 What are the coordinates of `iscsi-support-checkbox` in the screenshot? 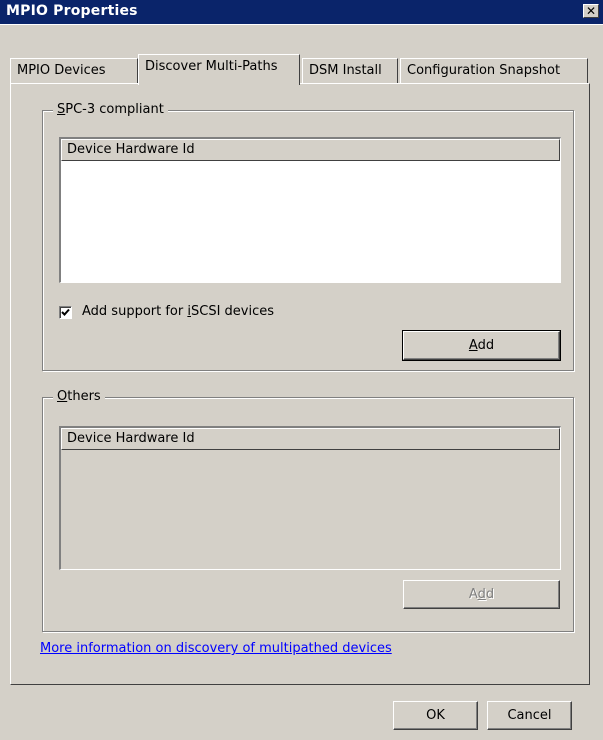 It's located at (65, 312).